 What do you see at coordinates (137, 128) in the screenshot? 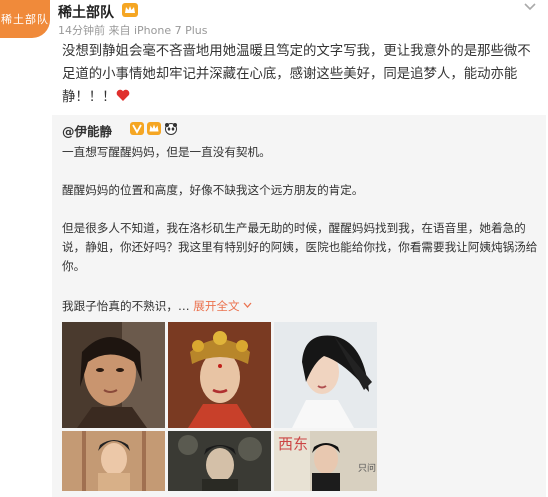
I see `verified-icon` at bounding box center [137, 128].